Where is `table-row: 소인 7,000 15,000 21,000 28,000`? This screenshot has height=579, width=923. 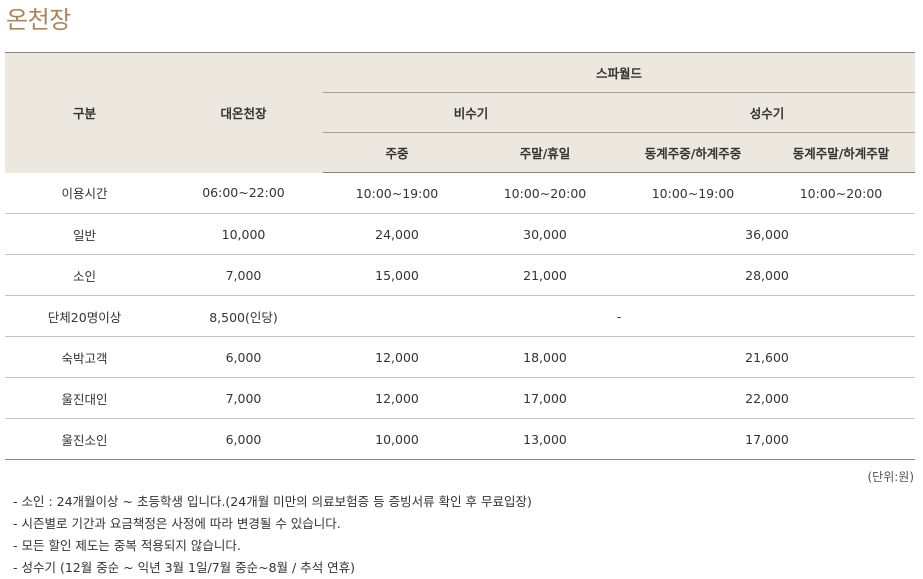 table-row: 소인 7,000 15,000 21,000 28,000 is located at coordinates (460, 275).